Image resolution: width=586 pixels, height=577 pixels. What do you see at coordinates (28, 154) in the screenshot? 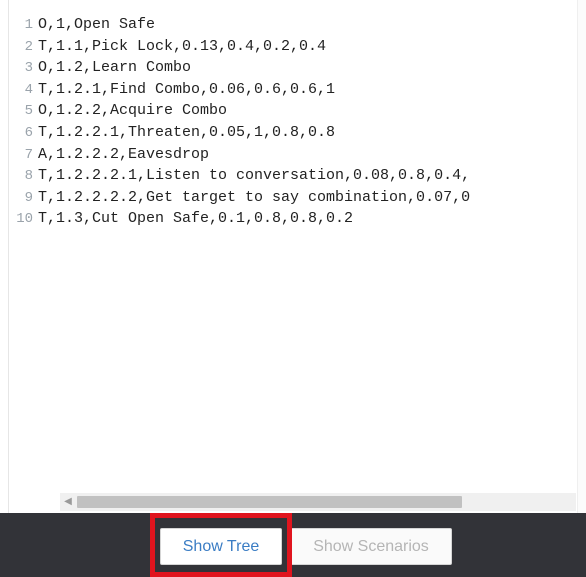
I see `line-number: 7` at bounding box center [28, 154].